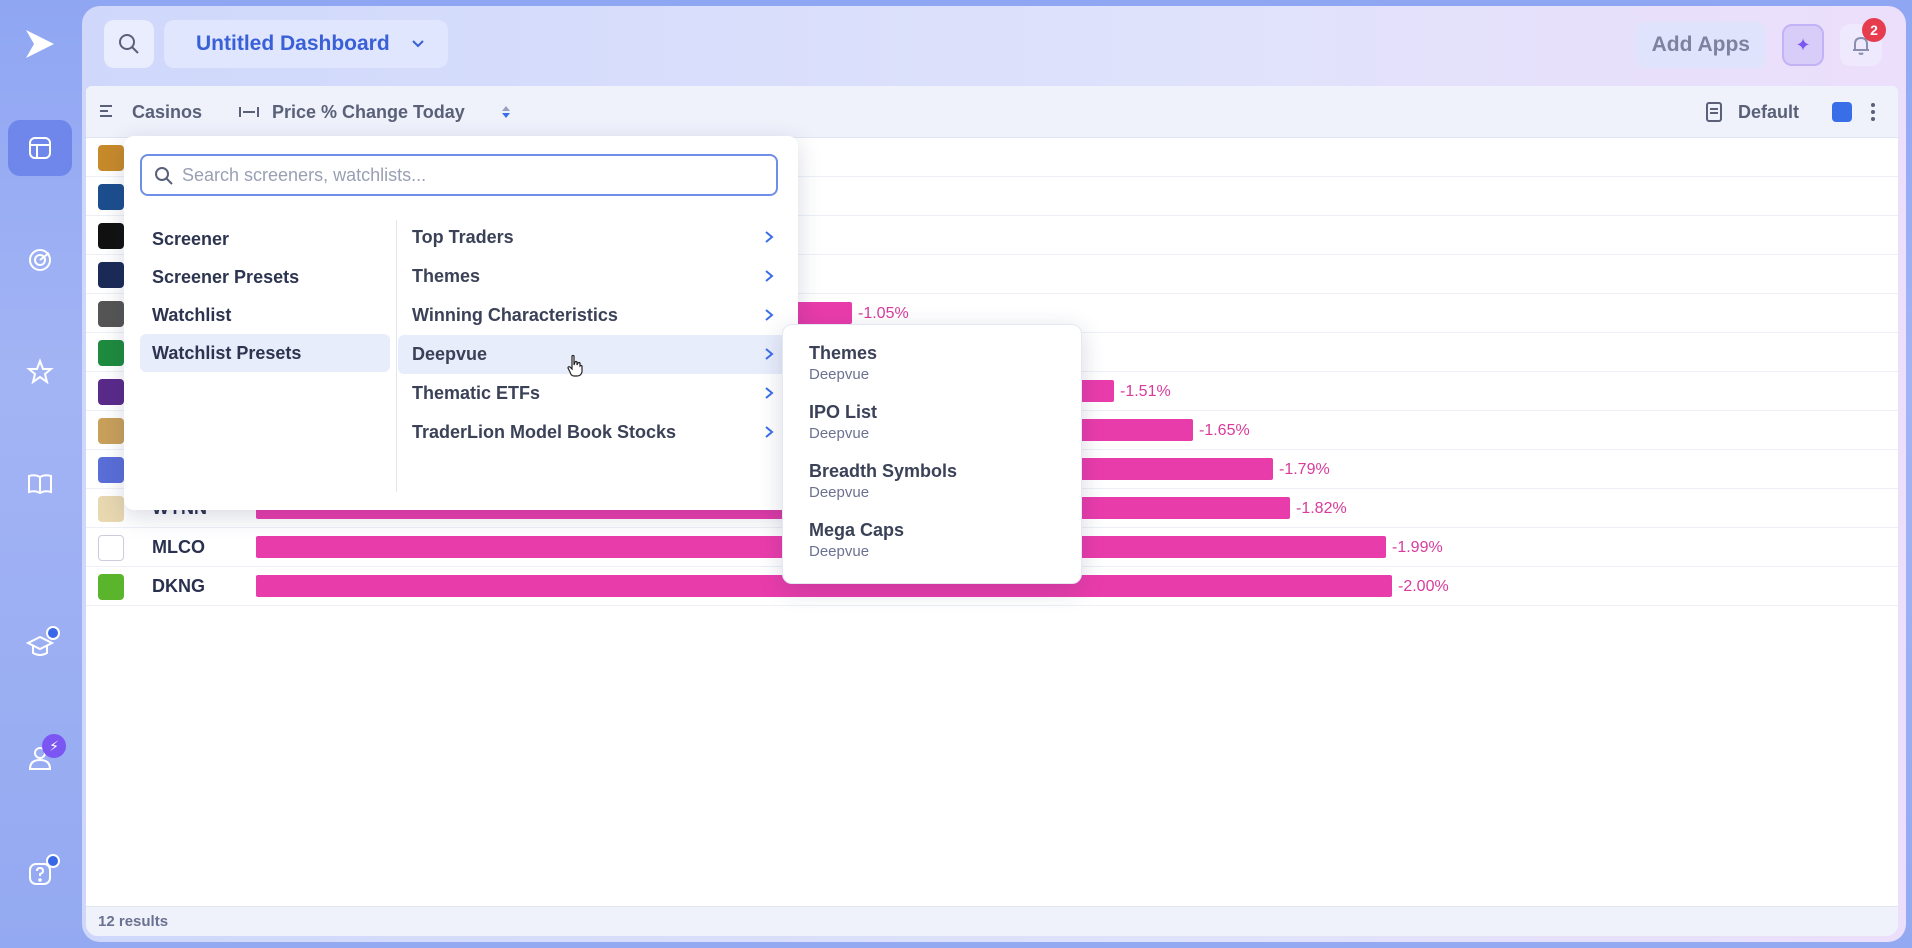 The image size is (1912, 948). I want to click on rail-learn-button, so click(40, 484).